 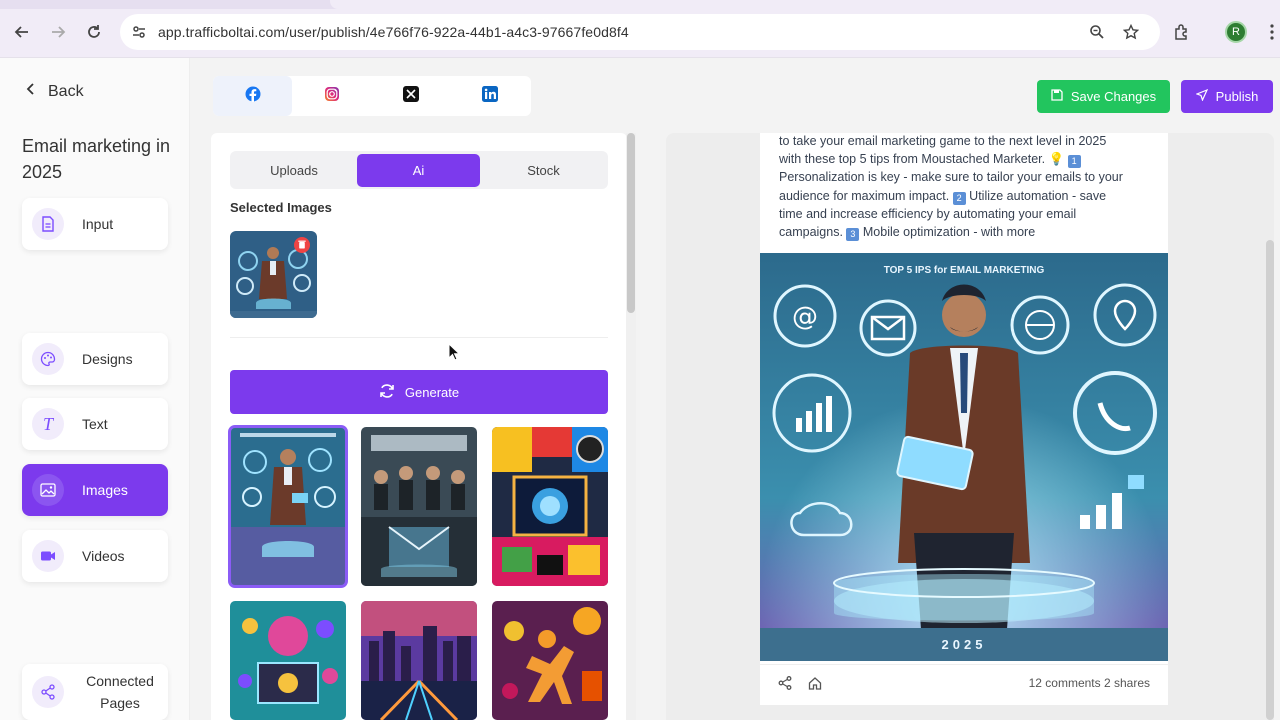 What do you see at coordinates (1131, 32) in the screenshot?
I see `bookmark-star-icon` at bounding box center [1131, 32].